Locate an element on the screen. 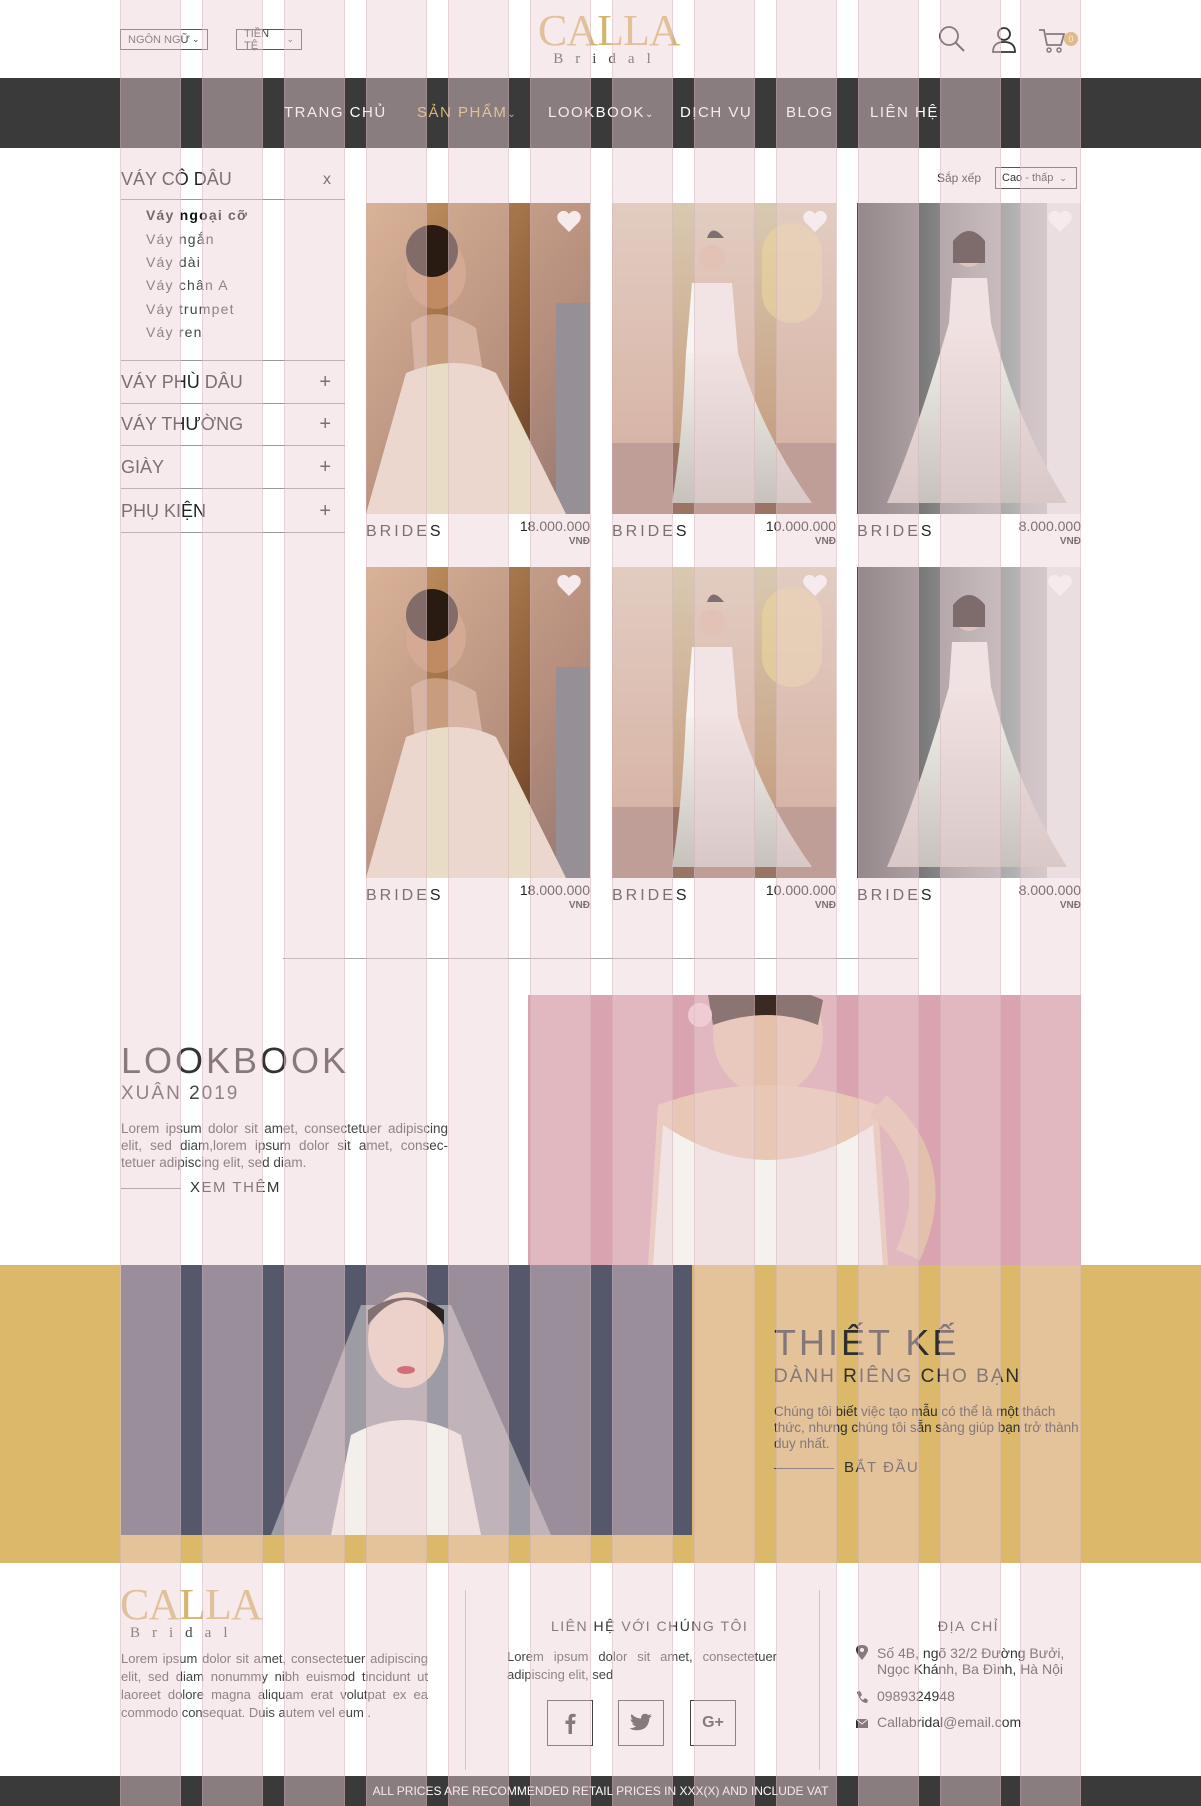 This screenshot has width=1201, height=1806. category-label: VÁY THƯỜNG is located at coordinates (182, 424).